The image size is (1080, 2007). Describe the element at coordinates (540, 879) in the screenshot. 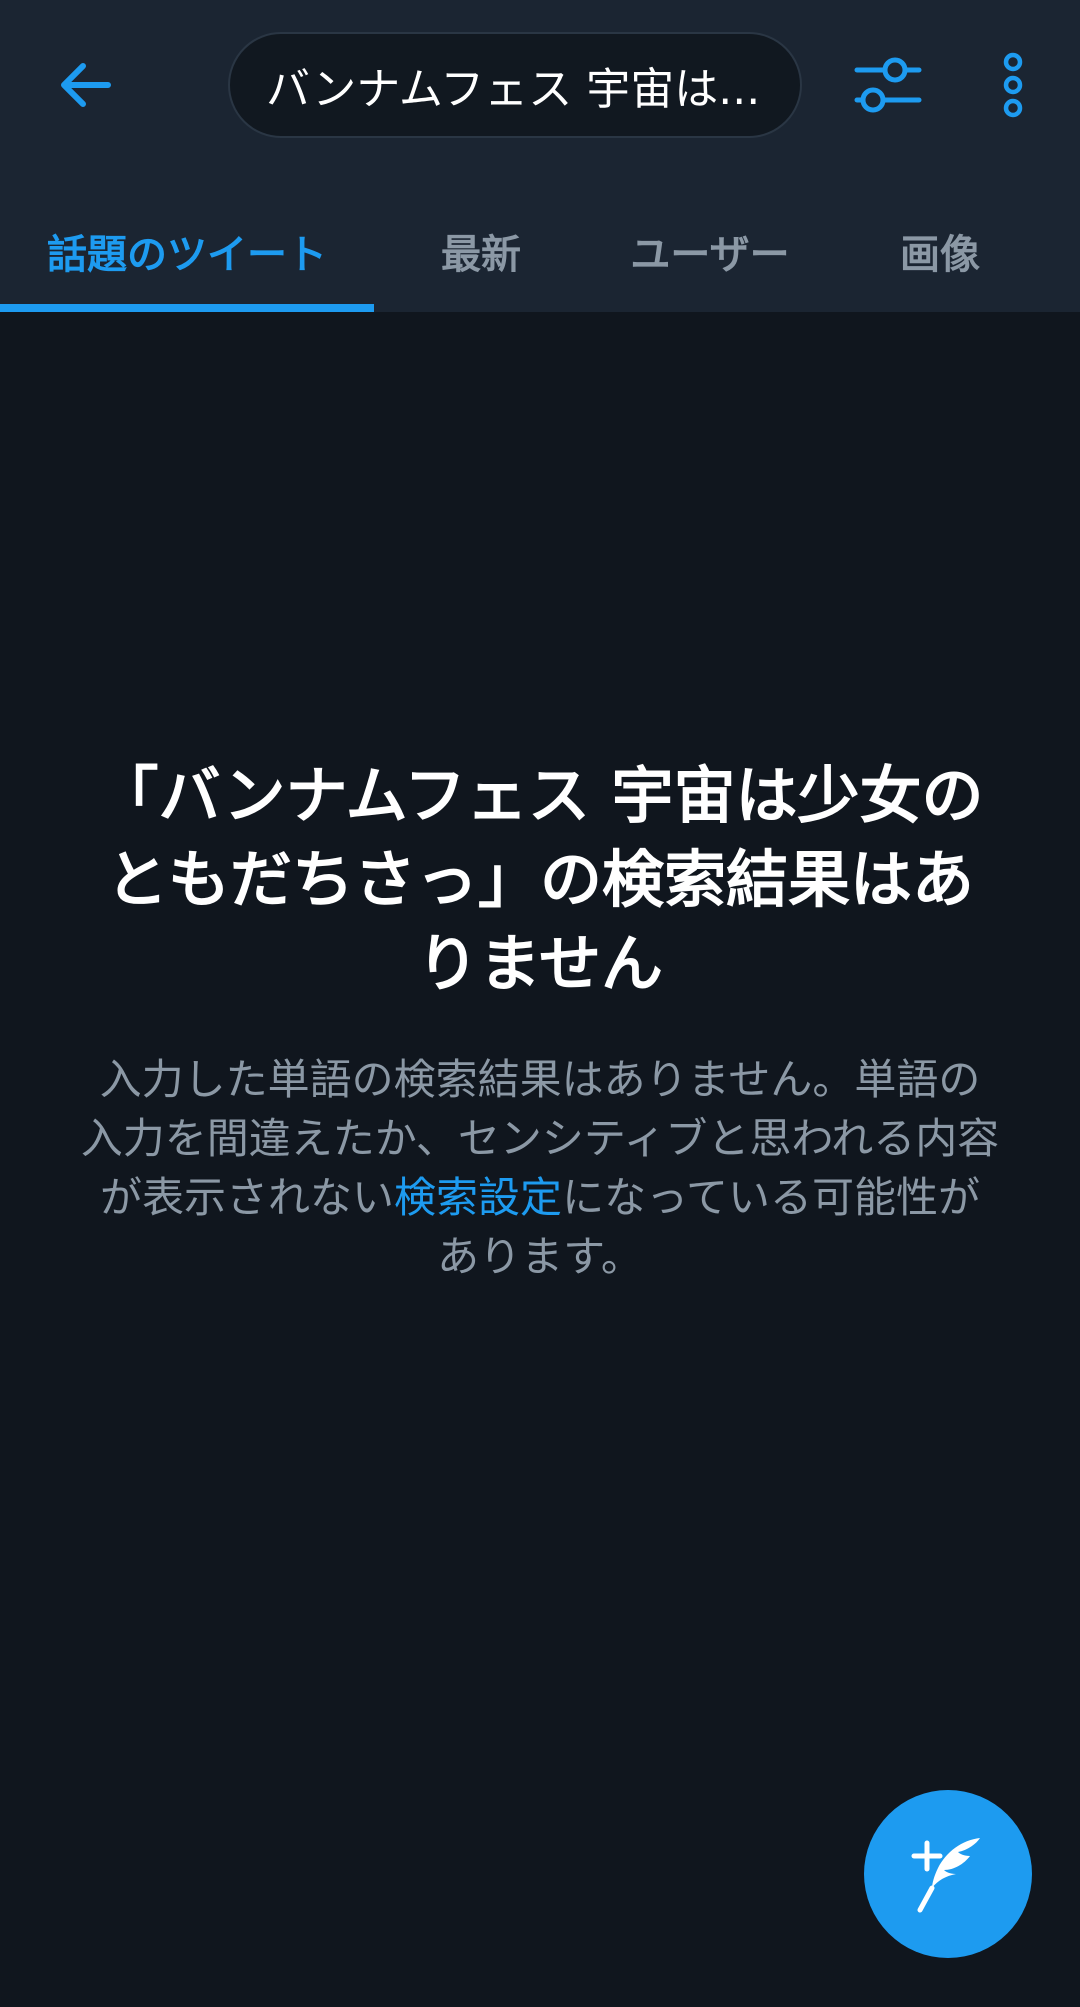

I see `empty-state-title: 「バンナムフェス 宇宙は少女のともだちさっ」の検索結果はありません` at that location.